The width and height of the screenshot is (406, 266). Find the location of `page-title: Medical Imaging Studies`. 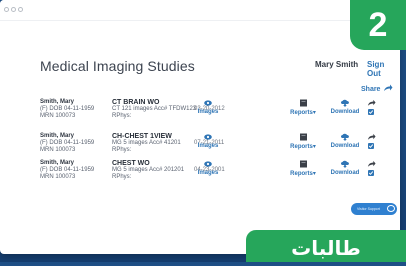

page-title: Medical Imaging Studies is located at coordinates (117, 66).